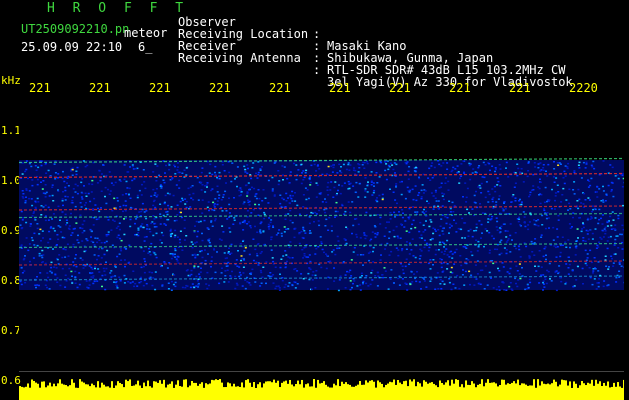 The image size is (629, 400). Describe the element at coordinates (75, 29) in the screenshot. I see `filename-label: UT2509092210.pn` at that location.